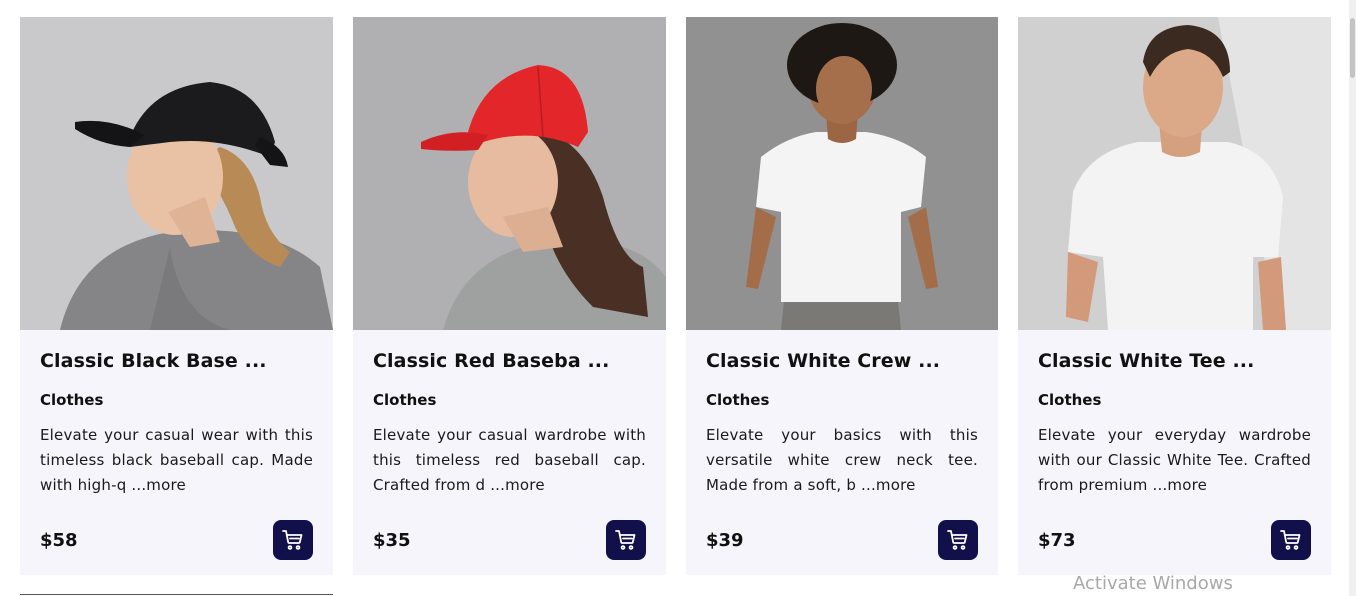 This screenshot has height=596, width=1356. I want to click on product-price: $35, so click(392, 540).